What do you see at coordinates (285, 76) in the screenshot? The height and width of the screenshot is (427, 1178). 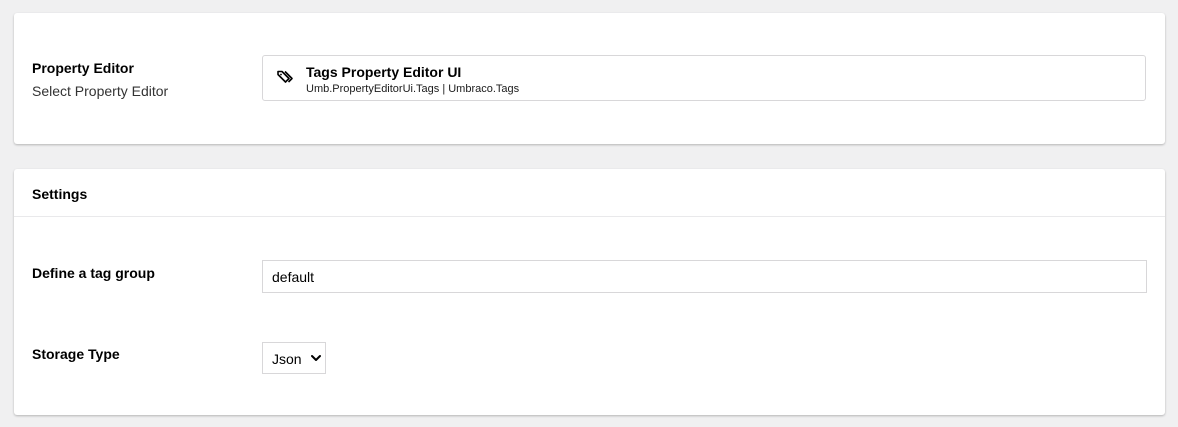 I see `tag-icon` at bounding box center [285, 76].